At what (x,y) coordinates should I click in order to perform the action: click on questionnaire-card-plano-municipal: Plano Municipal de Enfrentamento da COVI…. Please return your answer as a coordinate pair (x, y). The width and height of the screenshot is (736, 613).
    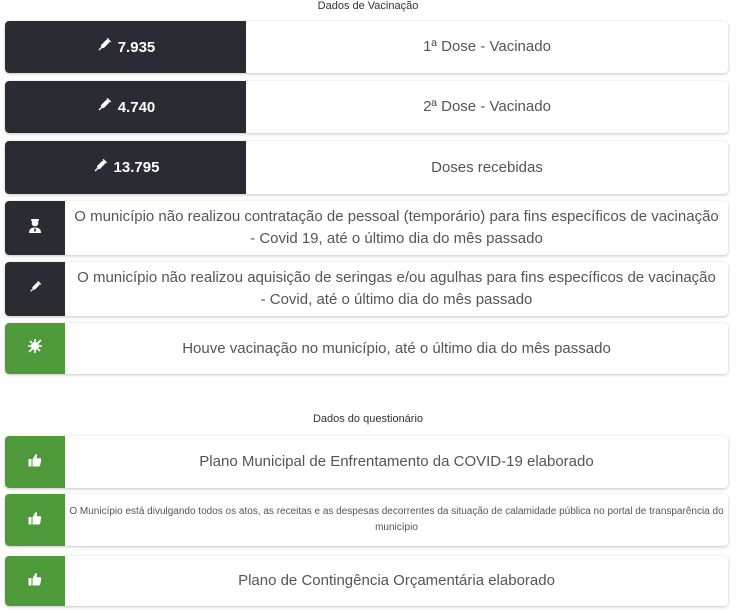
    Looking at the image, I should click on (366, 462).